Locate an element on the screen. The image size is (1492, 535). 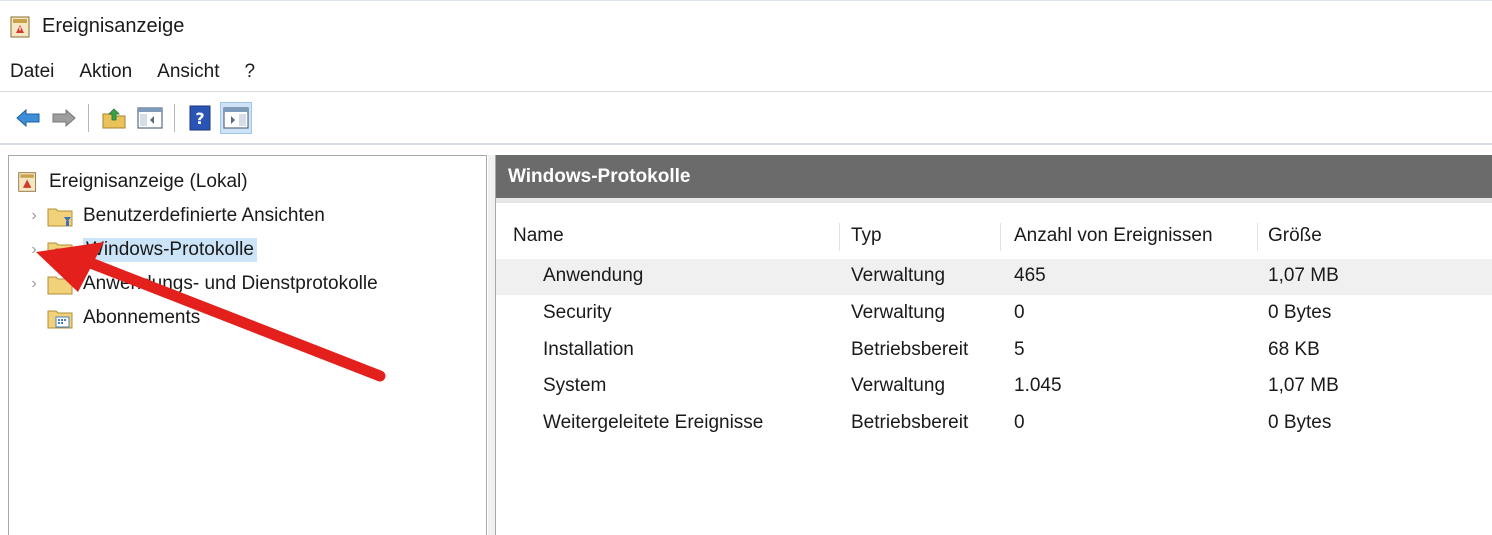
help-icon: ? is located at coordinates (200, 118).